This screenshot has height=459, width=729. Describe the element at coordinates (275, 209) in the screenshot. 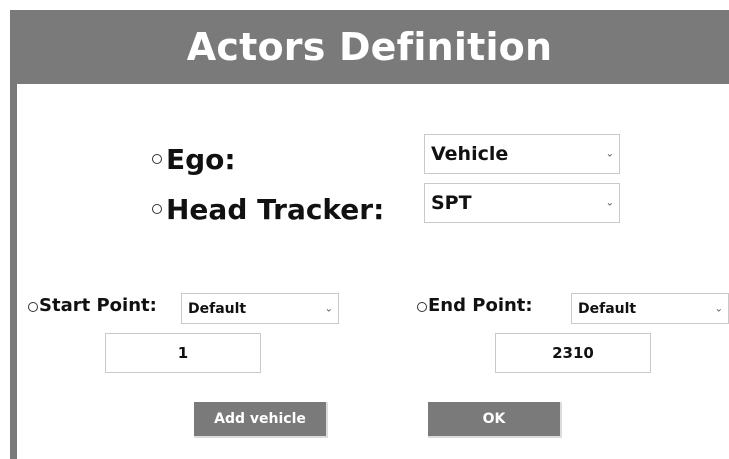

I see `head-tracker-label: Head Tracker:` at that location.